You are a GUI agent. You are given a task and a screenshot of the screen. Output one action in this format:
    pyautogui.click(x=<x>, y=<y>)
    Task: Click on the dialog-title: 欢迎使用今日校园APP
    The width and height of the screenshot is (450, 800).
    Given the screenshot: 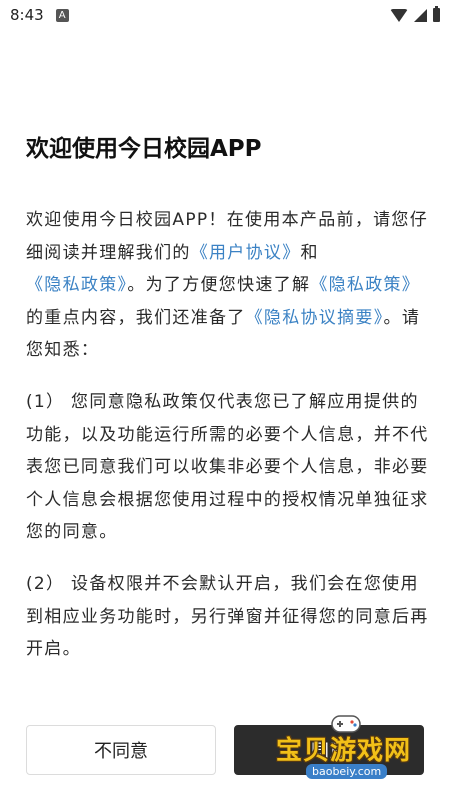 What is the action you would take?
    pyautogui.click(x=144, y=149)
    